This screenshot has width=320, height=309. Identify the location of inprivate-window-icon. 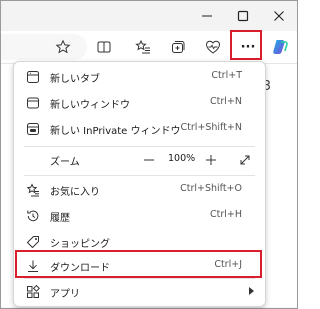
(33, 129).